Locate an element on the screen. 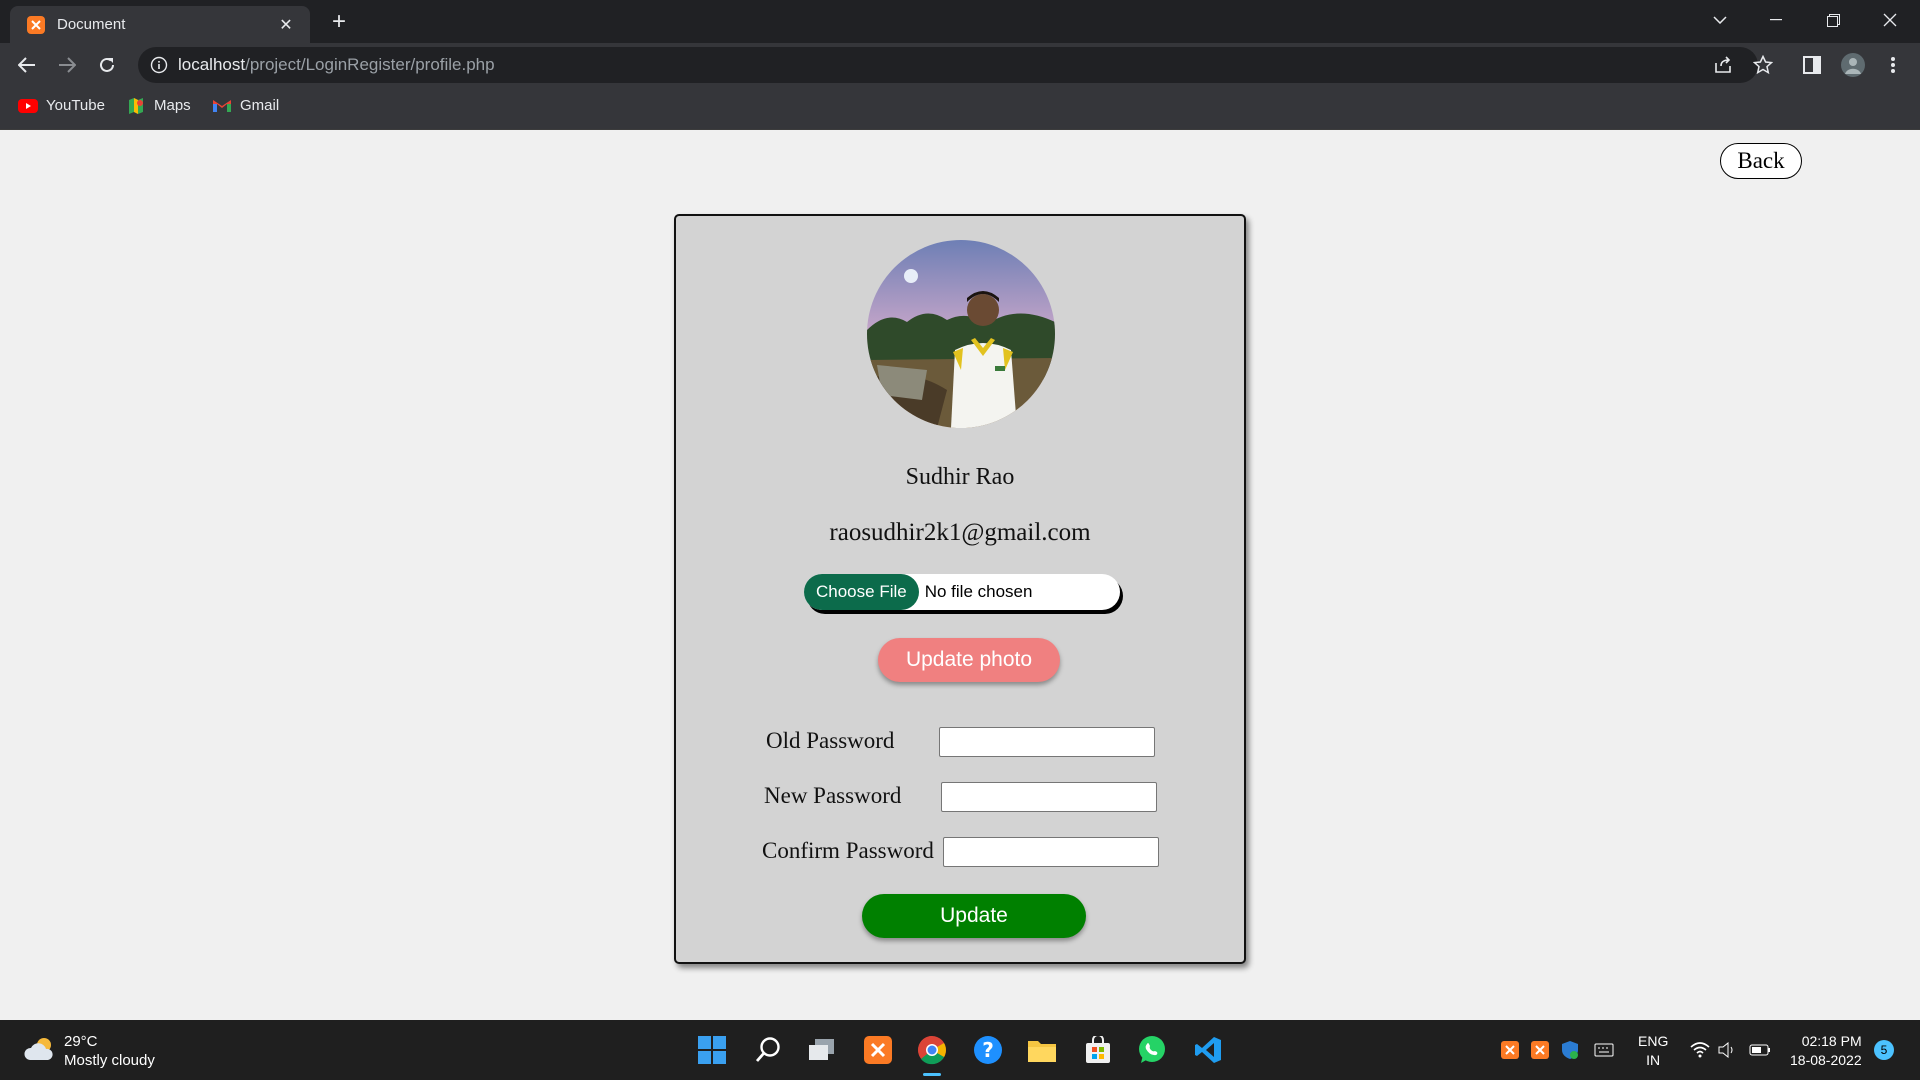  cloudy-weather-icon is located at coordinates (40, 1051).